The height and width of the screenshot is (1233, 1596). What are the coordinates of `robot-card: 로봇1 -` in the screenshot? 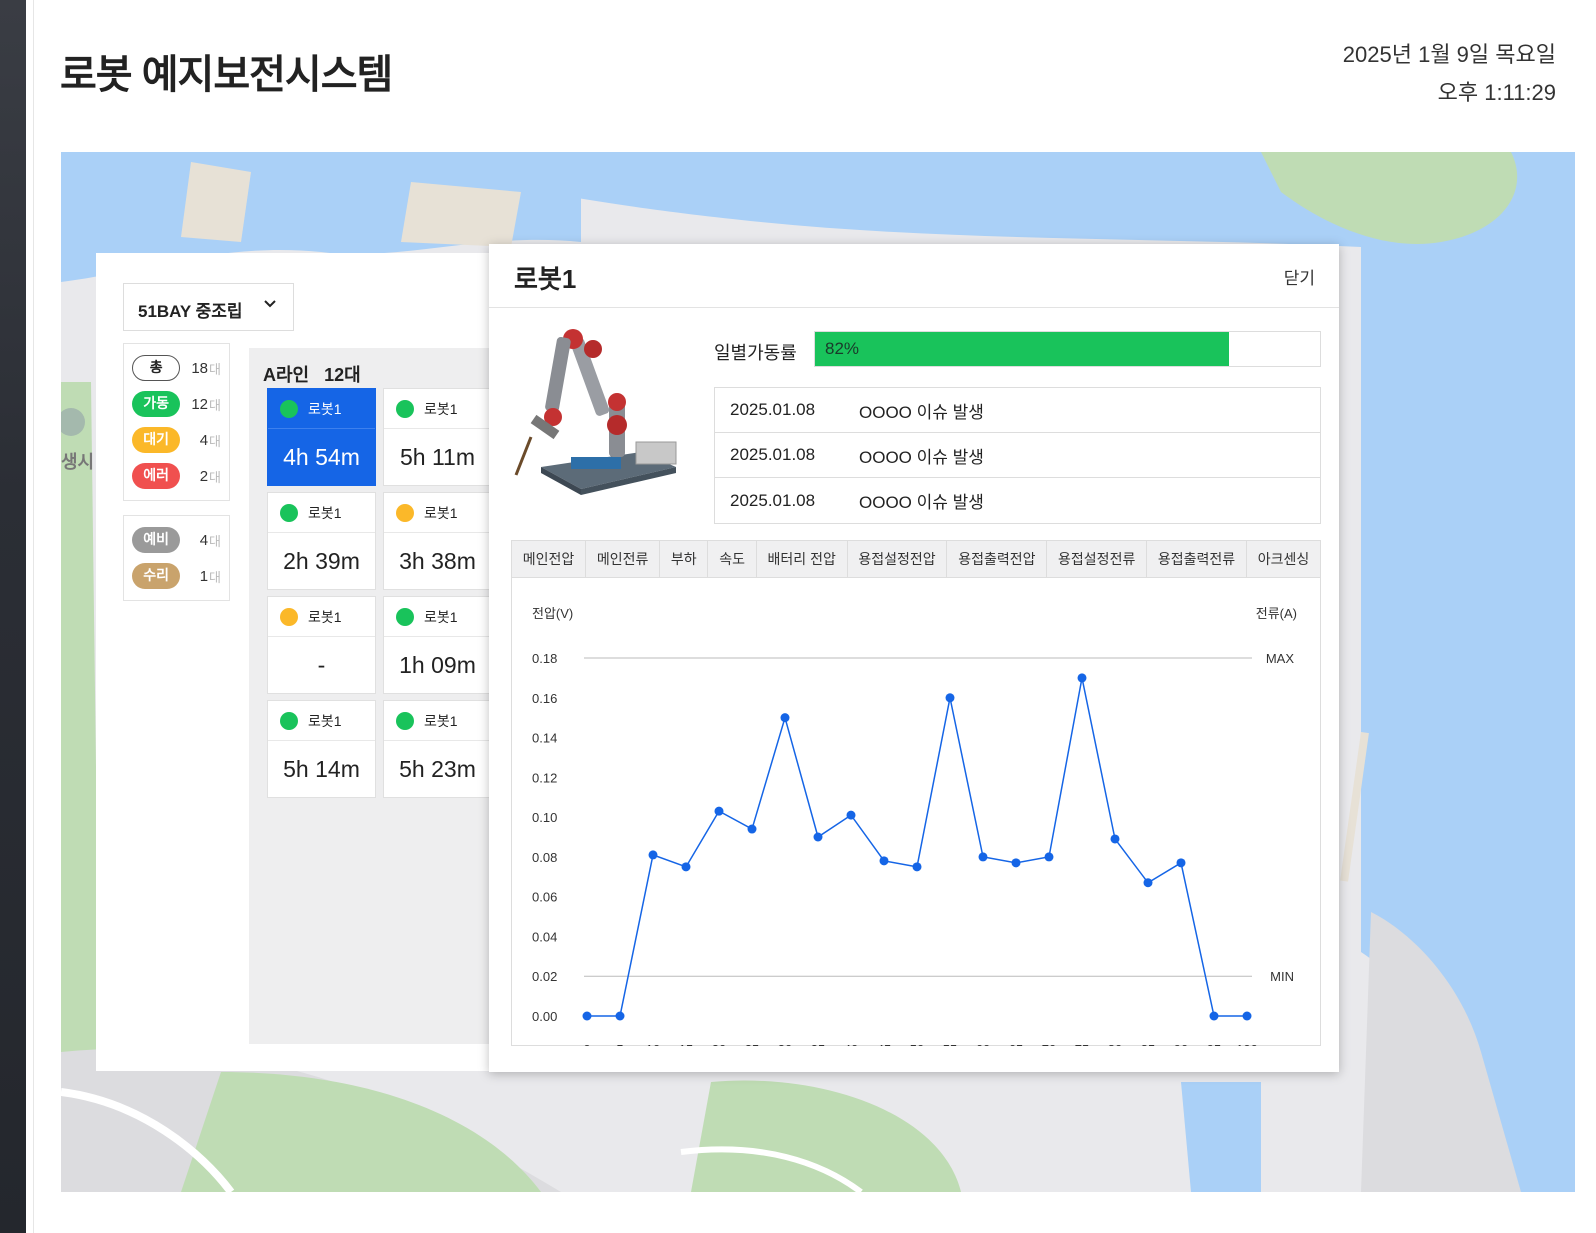 It's located at (321, 645).